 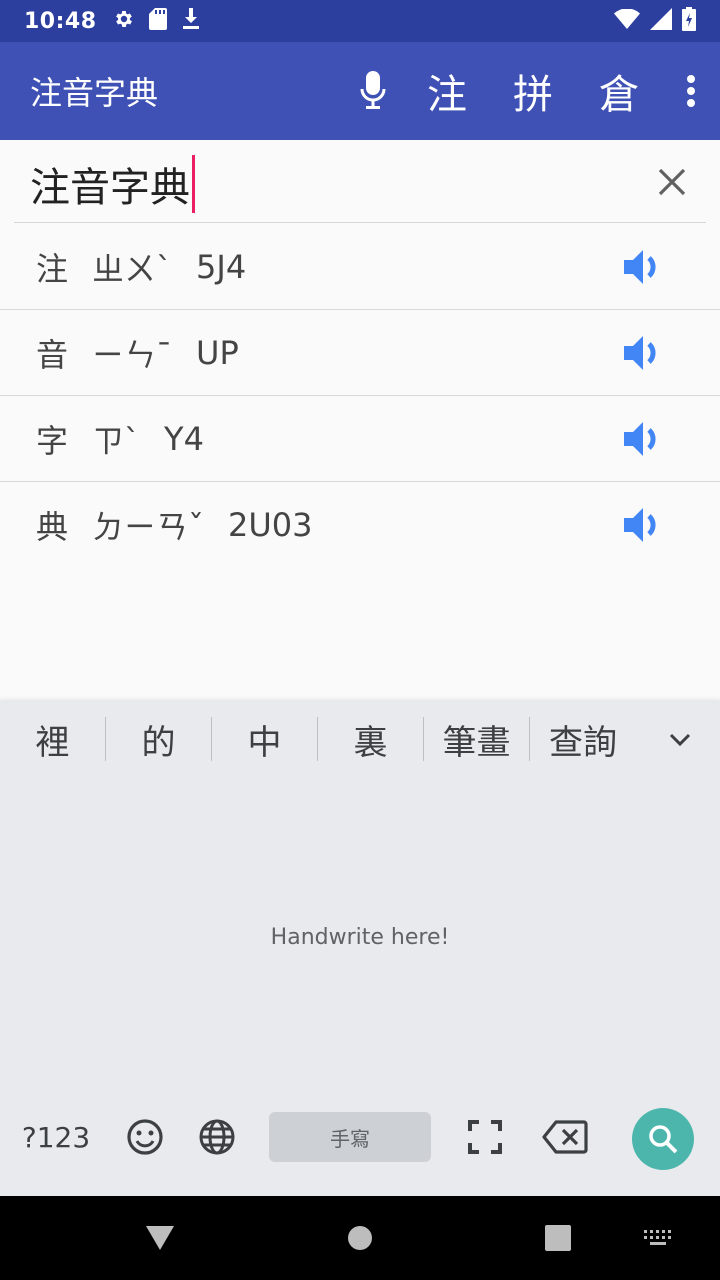 I want to click on result-code: 2U03, so click(x=270, y=525).